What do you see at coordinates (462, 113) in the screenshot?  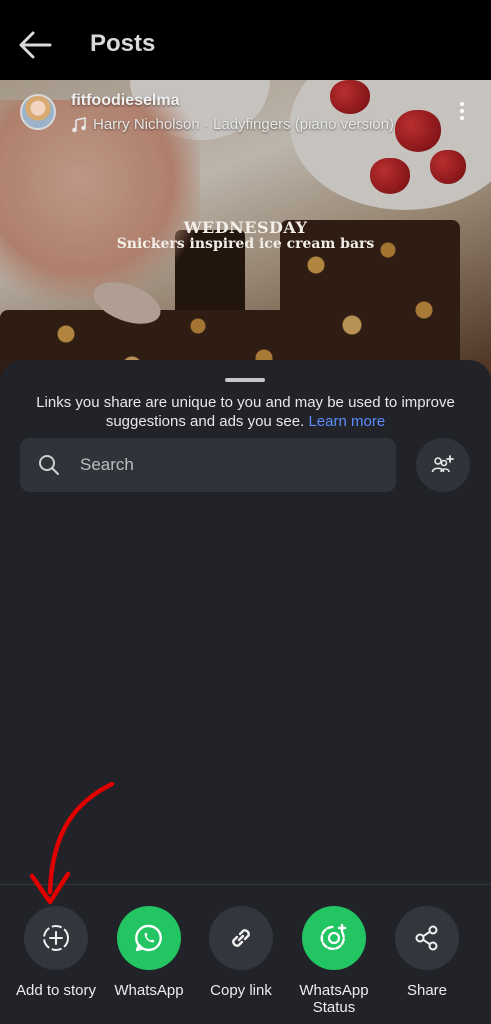 I see `more-options-icon` at bounding box center [462, 113].